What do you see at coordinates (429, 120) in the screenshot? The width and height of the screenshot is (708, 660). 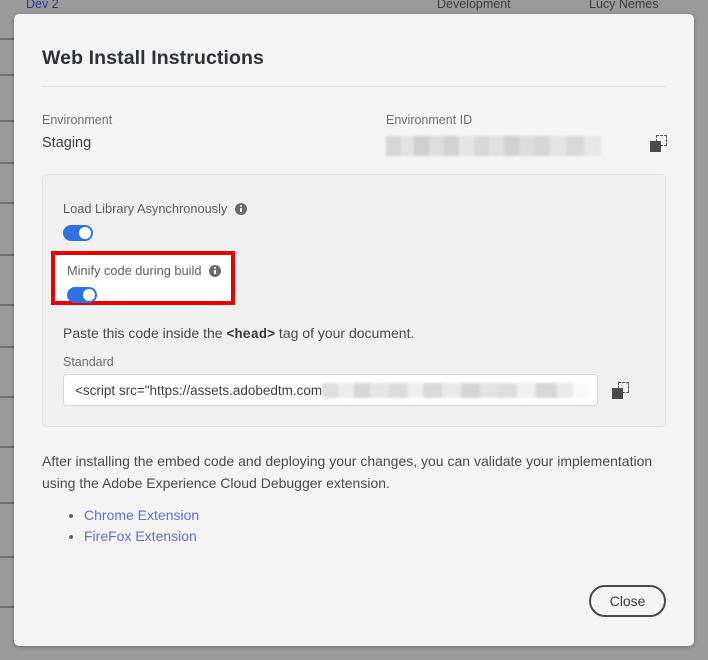 I see `environment-id-label: Environment ID` at bounding box center [429, 120].